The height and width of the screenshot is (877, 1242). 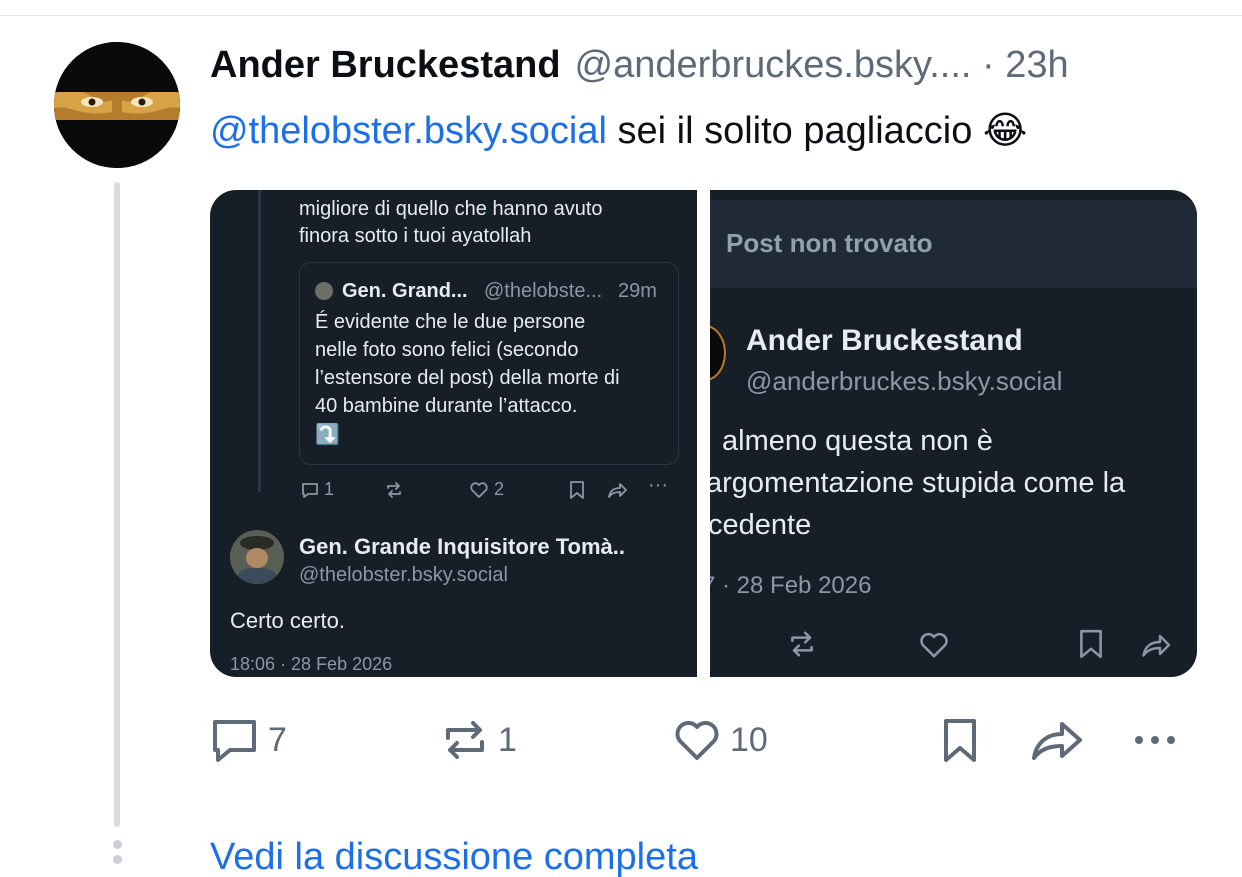 I want to click on right-timestamp: 7 · 28 Feb 2026, so click(x=791, y=585).